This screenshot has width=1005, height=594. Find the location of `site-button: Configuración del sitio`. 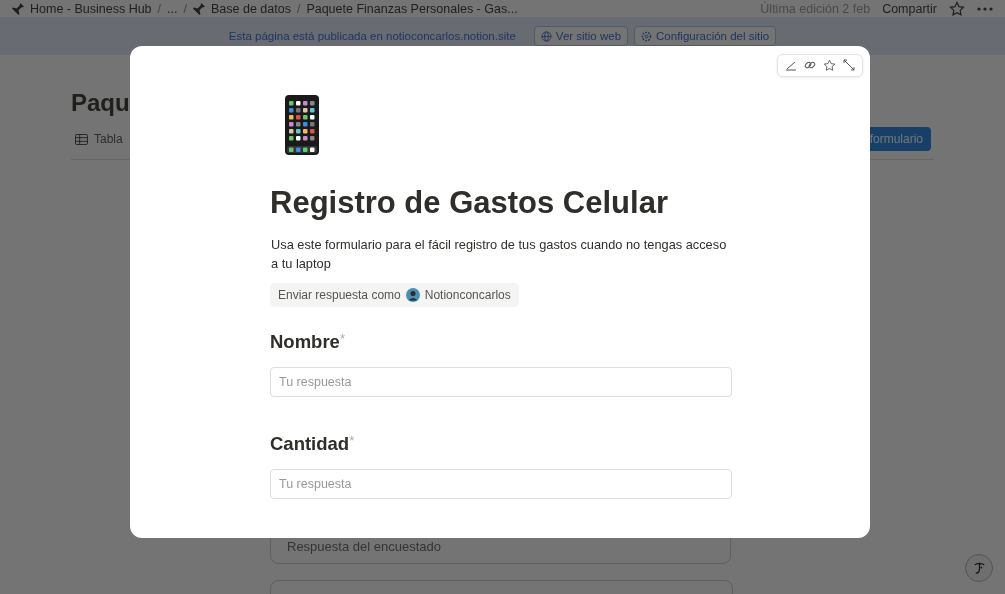

site-button: Configuración del sitio is located at coordinates (705, 36).